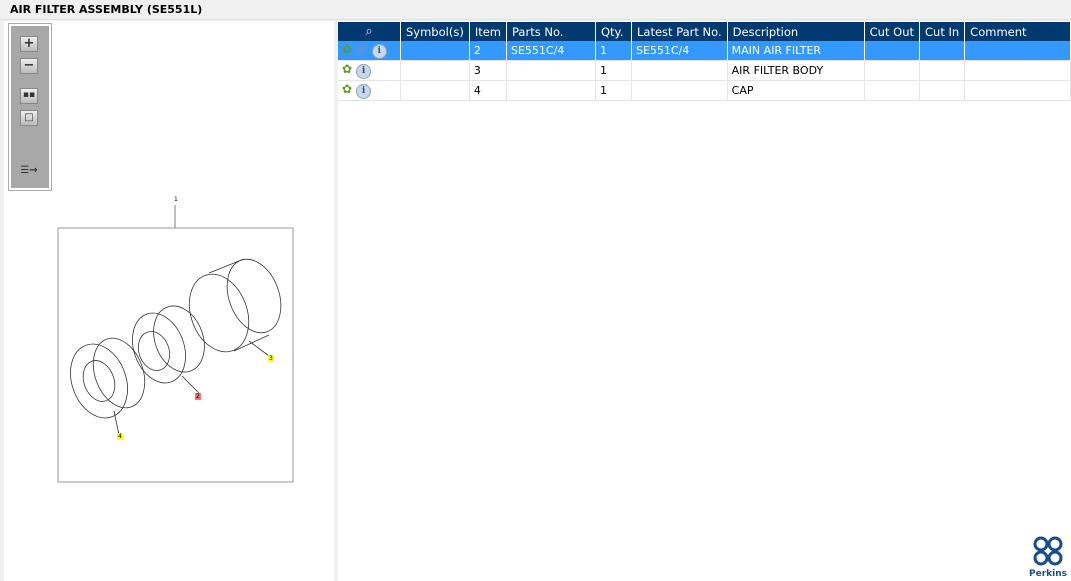  I want to click on column-header-latest-part-no: Latest Part No., so click(679, 31).